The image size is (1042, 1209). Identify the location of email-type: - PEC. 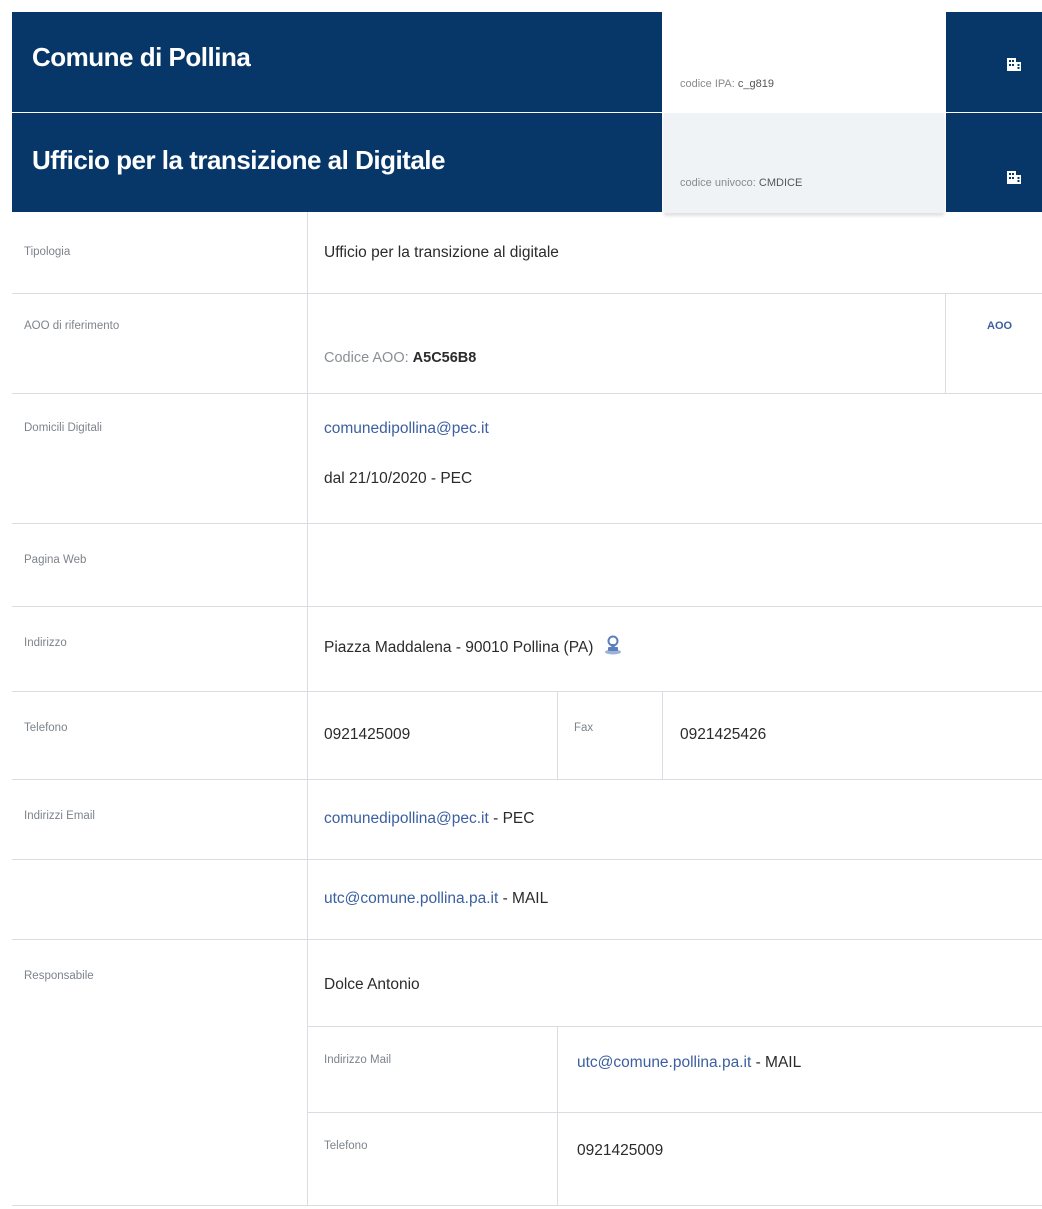
(514, 818).